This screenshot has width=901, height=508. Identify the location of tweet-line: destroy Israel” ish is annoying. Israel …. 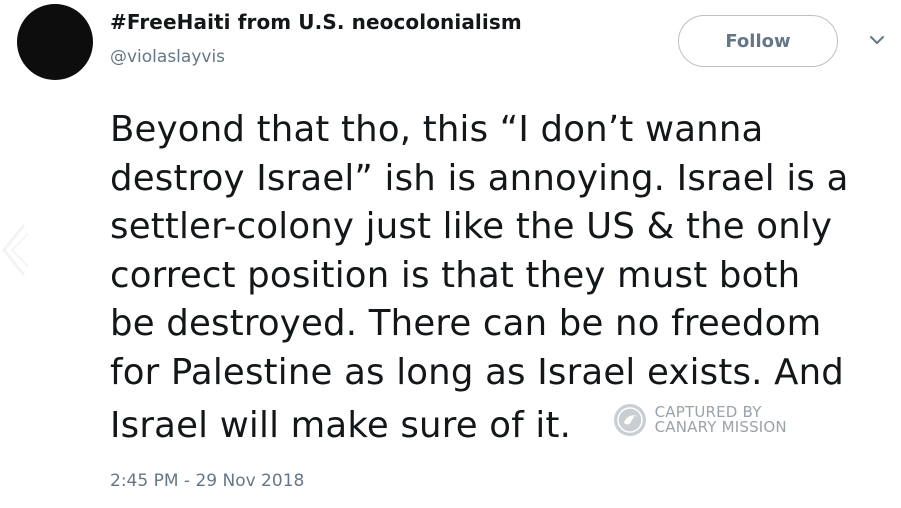
(479, 178).